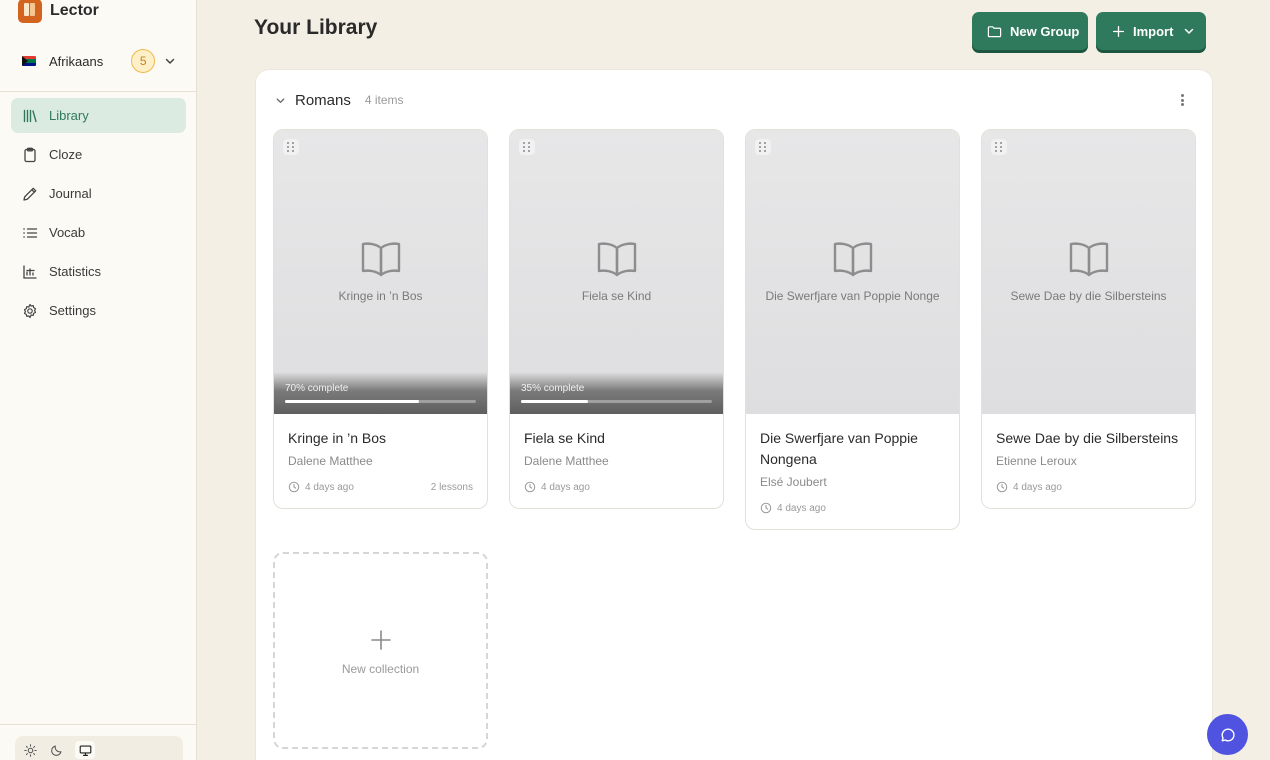 The width and height of the screenshot is (1270, 760). I want to click on card-author: Etienne Leroux, so click(1036, 461).